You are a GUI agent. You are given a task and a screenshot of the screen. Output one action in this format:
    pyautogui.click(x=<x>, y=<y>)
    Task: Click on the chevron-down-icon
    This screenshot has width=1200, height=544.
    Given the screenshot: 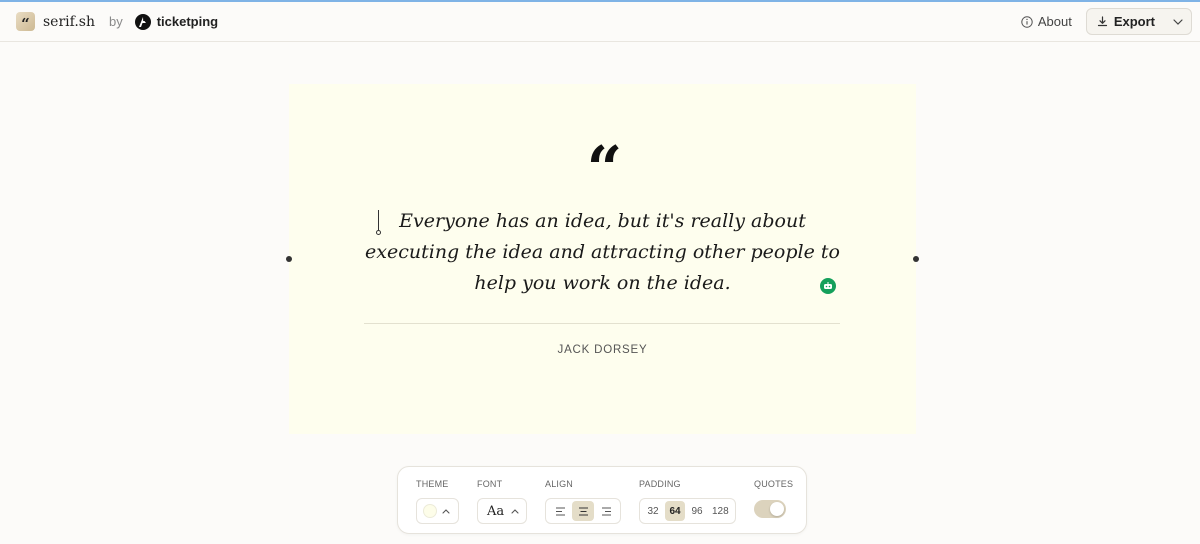 What is the action you would take?
    pyautogui.click(x=1178, y=21)
    